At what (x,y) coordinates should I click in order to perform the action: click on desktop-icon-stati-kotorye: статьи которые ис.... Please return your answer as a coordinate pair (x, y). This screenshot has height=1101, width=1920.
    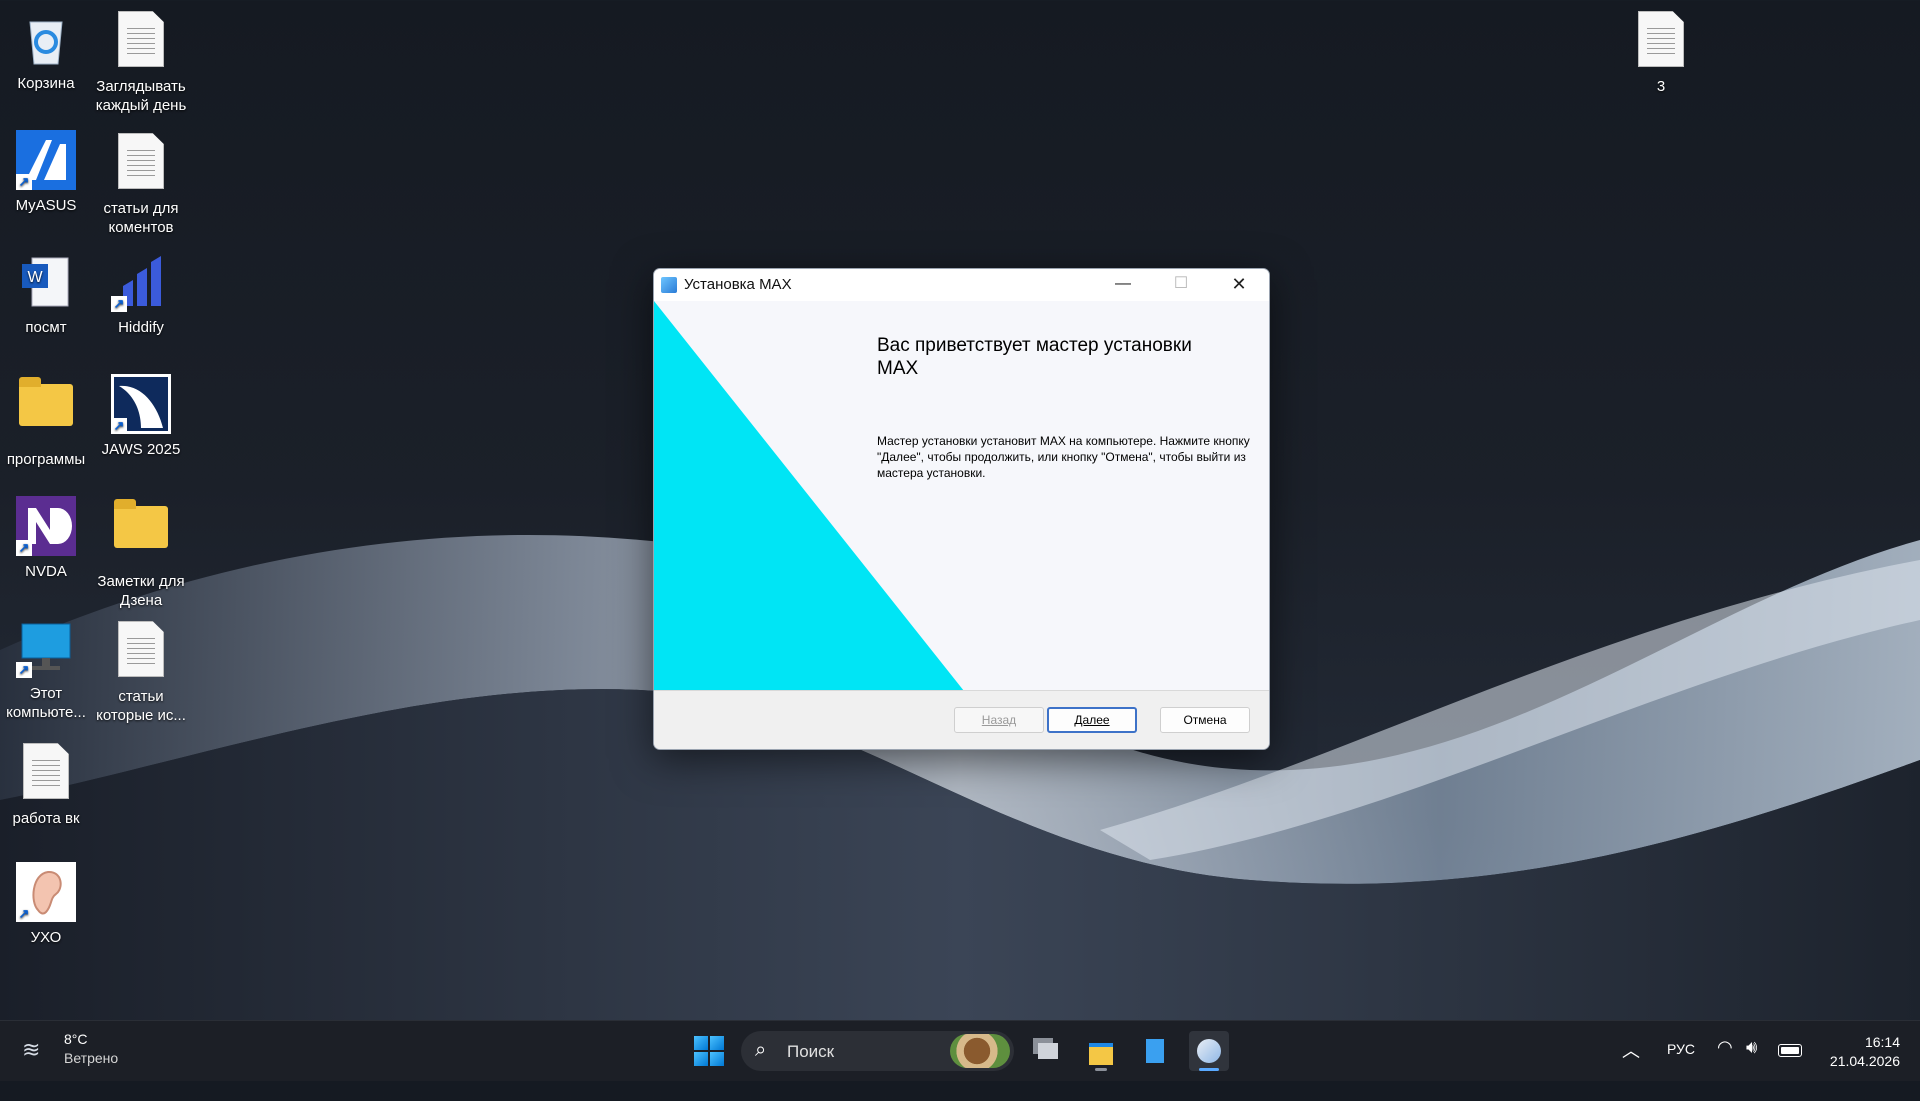
    Looking at the image, I should click on (141, 671).